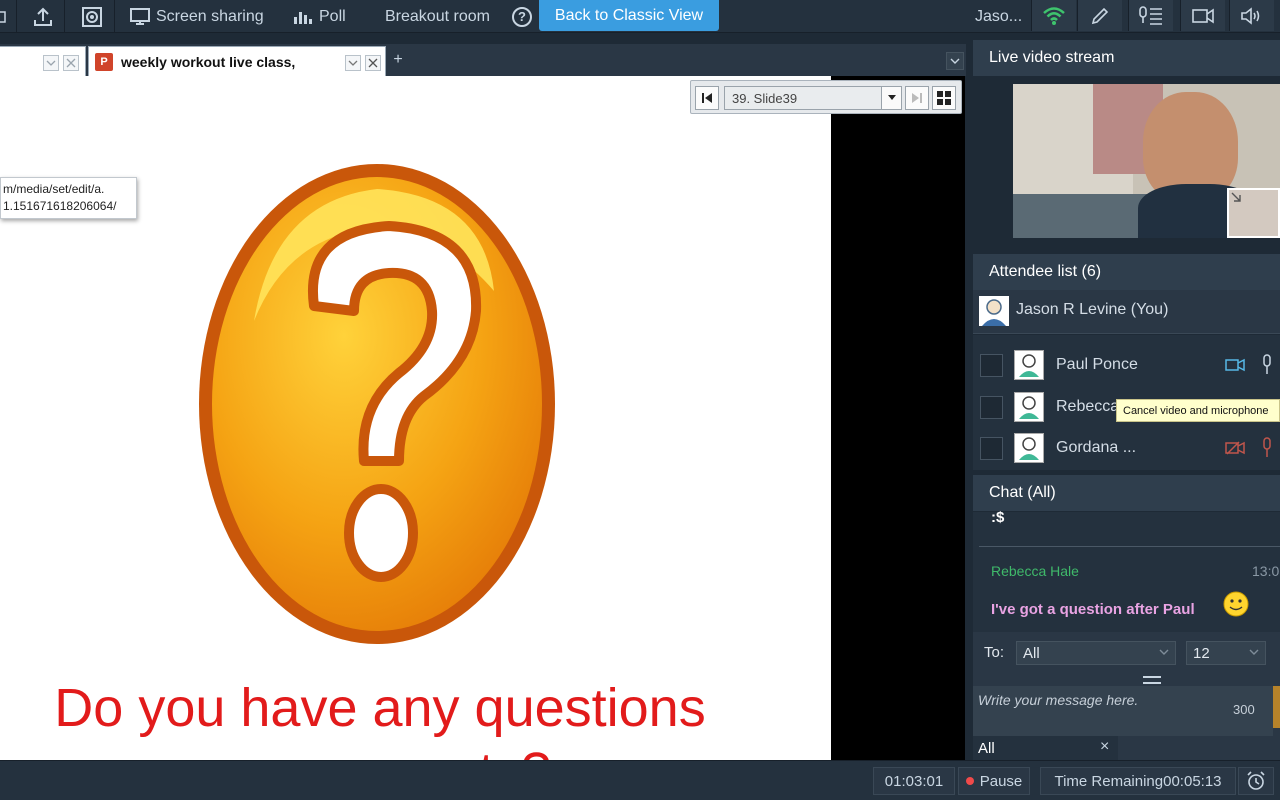 The width and height of the screenshot is (1280, 800). I want to click on chat-tab-all: All ×, so click(1045, 748).